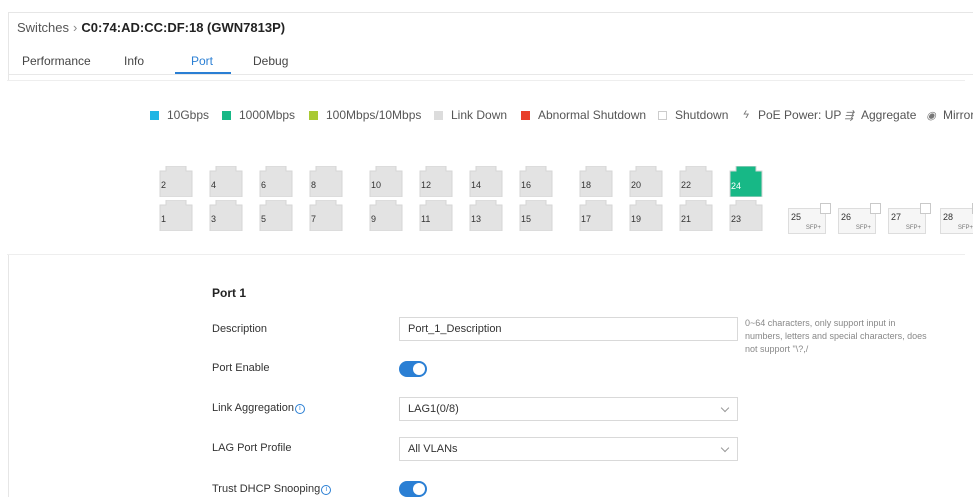  Describe the element at coordinates (272, 489) in the screenshot. I see `trust-dhcp-label: Trust DHCP Snooping i` at that location.